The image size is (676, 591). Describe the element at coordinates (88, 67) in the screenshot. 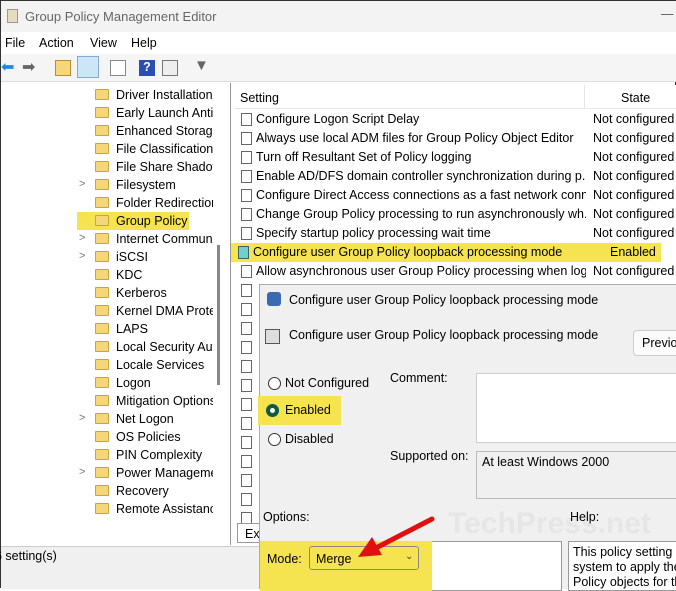

I see `show-hide-tree-icon` at that location.